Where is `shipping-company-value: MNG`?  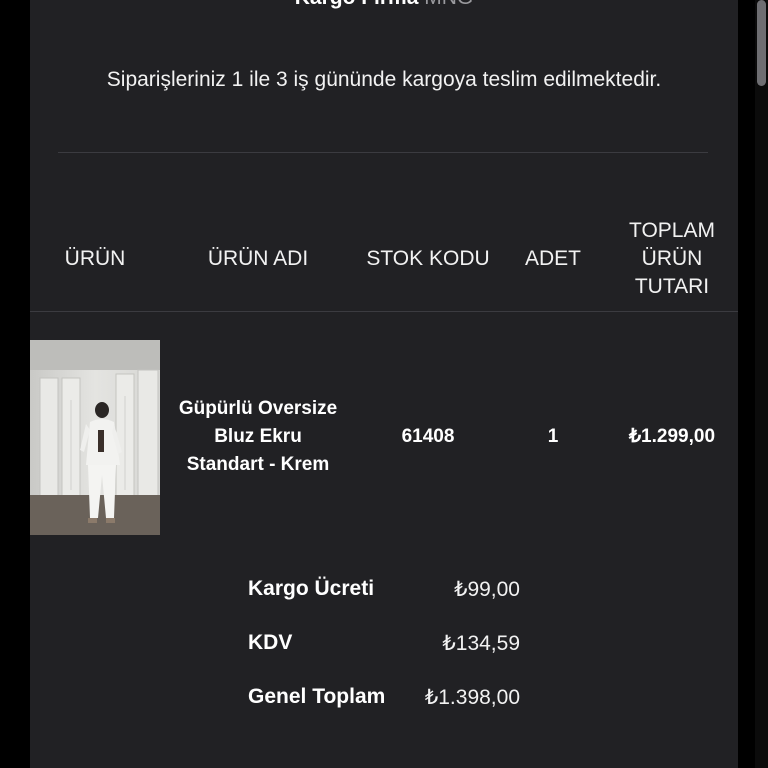
shipping-company-value: MNG is located at coordinates (448, 4).